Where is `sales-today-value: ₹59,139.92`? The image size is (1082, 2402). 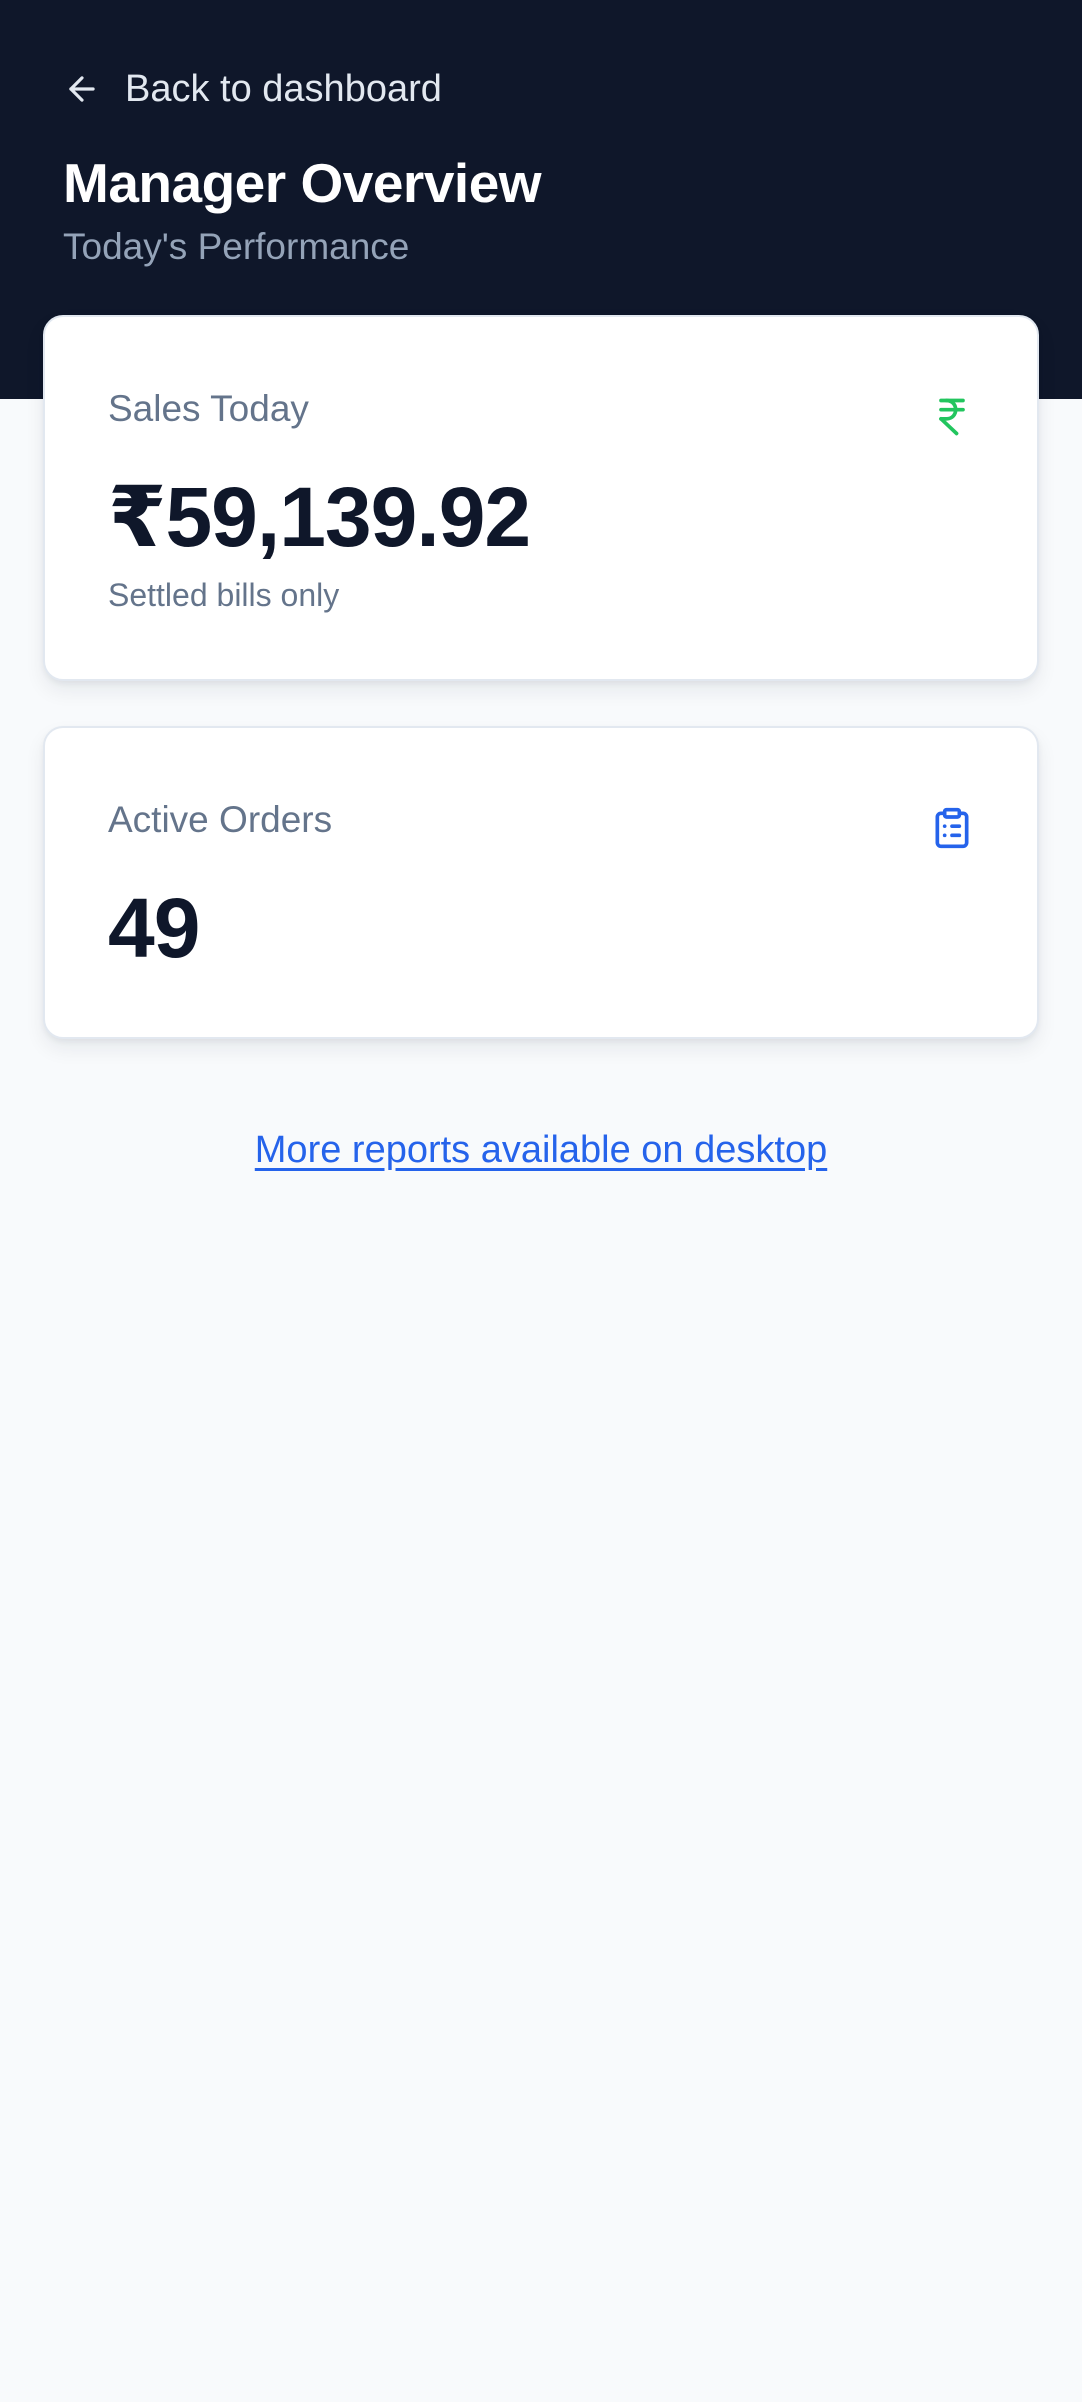
sales-today-value: ₹59,139.92 is located at coordinates (319, 517).